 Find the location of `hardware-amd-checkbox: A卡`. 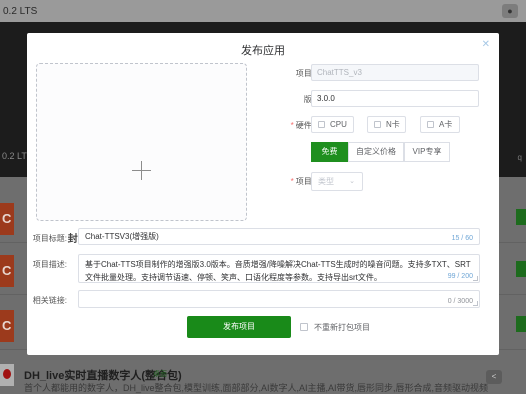

hardware-amd-checkbox: A卡 is located at coordinates (440, 124).